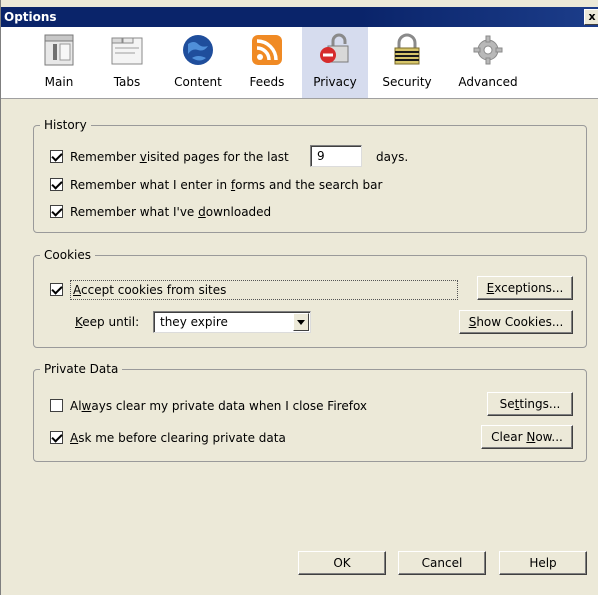 Image resolution: width=598 pixels, height=595 pixels. What do you see at coordinates (30, 17) in the screenshot?
I see `window-title: Options` at bounding box center [30, 17].